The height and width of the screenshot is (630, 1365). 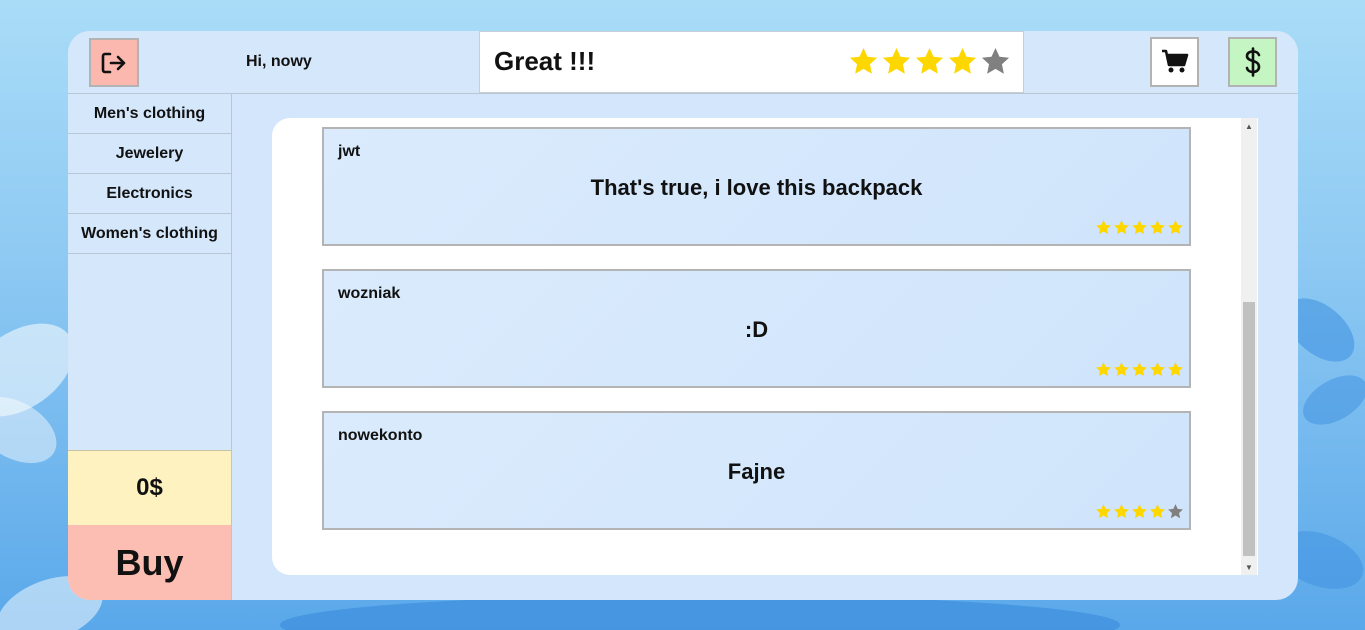 I want to click on reviews-scrollbar: ▲ ▼, so click(x=1249, y=346).